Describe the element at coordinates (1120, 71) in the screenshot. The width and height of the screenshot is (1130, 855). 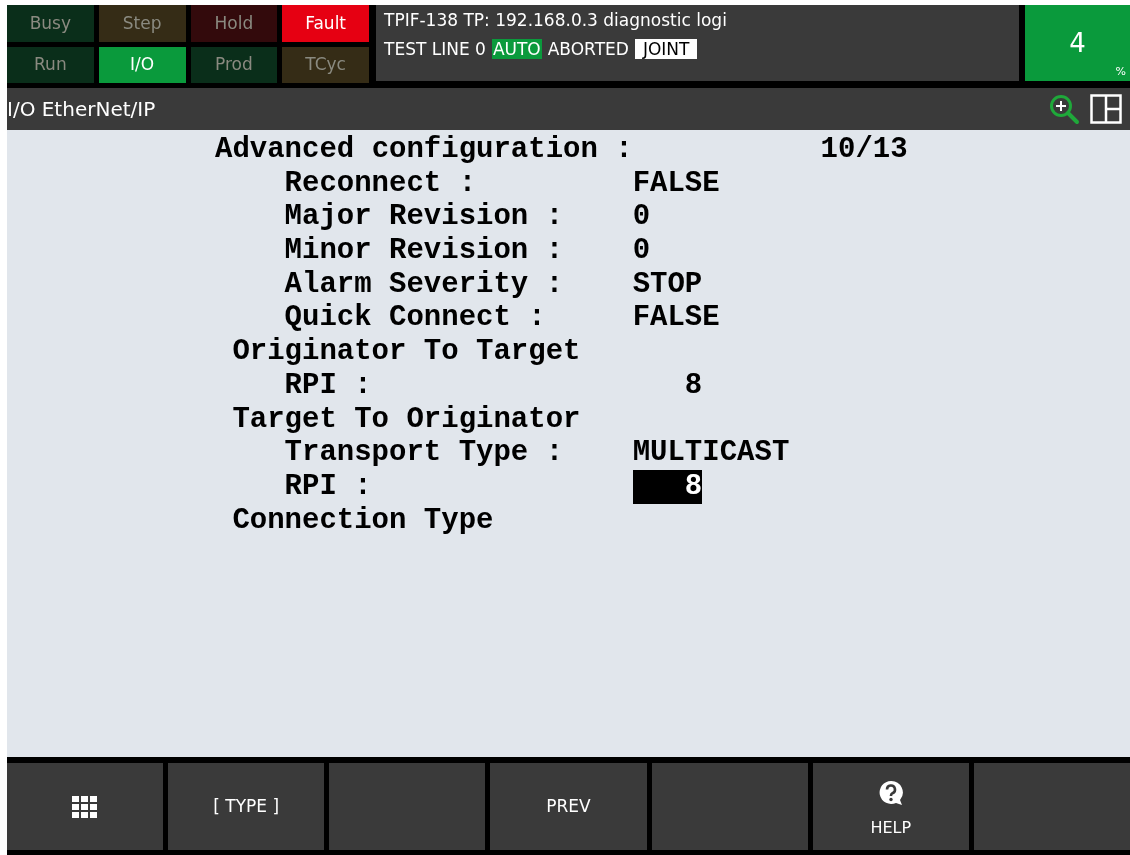
I see `percent-unit: %` at that location.